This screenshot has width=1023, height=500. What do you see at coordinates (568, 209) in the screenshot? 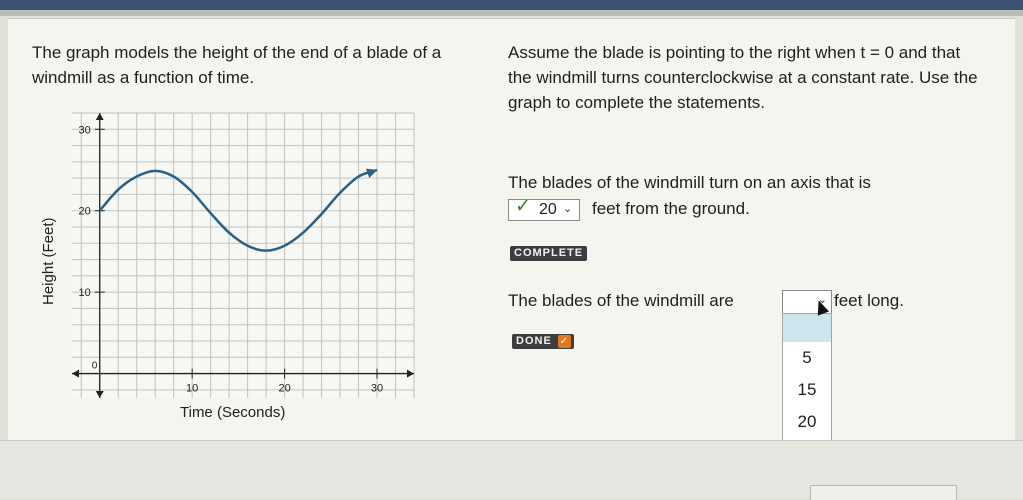
I see `chevron-down-icon: ⌄` at bounding box center [568, 209].